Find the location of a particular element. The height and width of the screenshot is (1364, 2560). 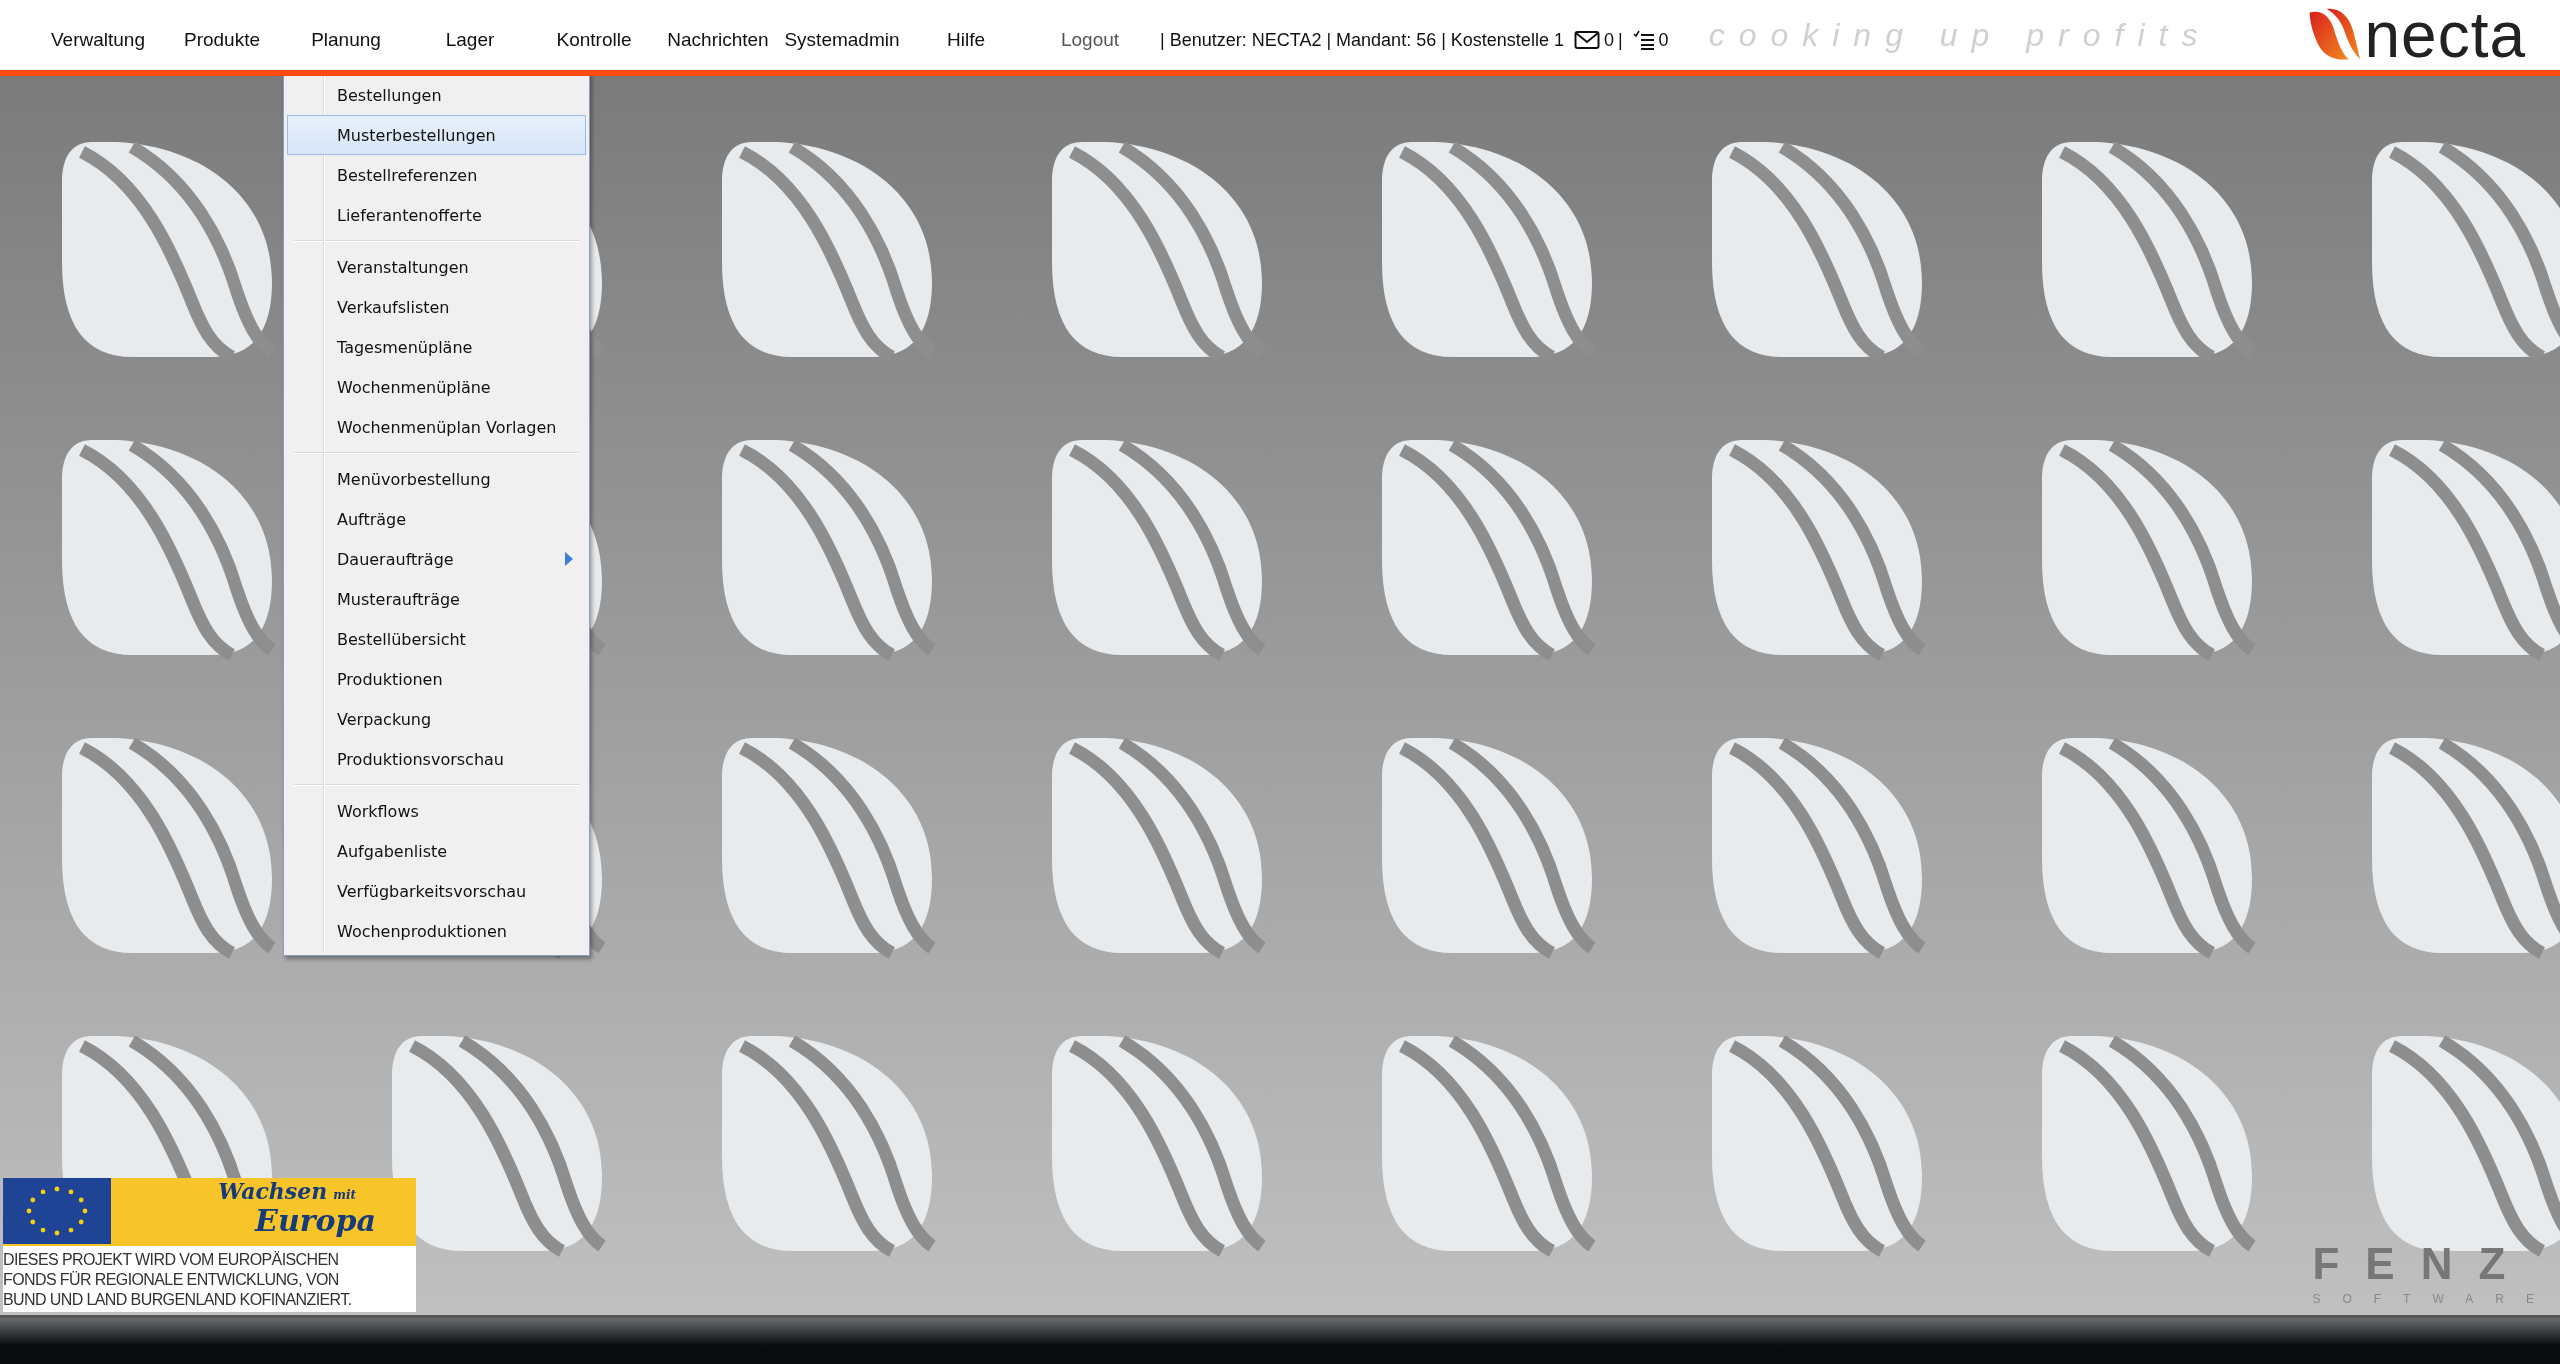

menu-option: Verfügbarkeitsvorschau is located at coordinates (436, 891).